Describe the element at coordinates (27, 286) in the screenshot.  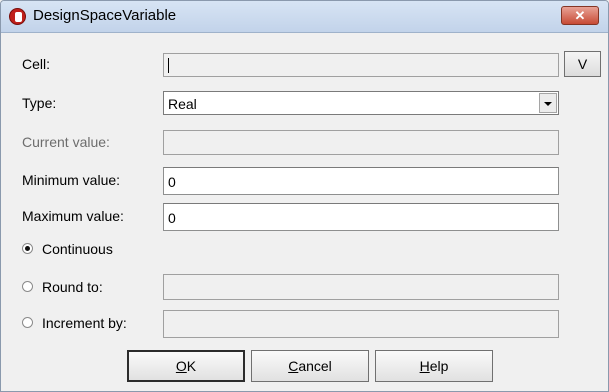
I see `round-to-radio` at that location.